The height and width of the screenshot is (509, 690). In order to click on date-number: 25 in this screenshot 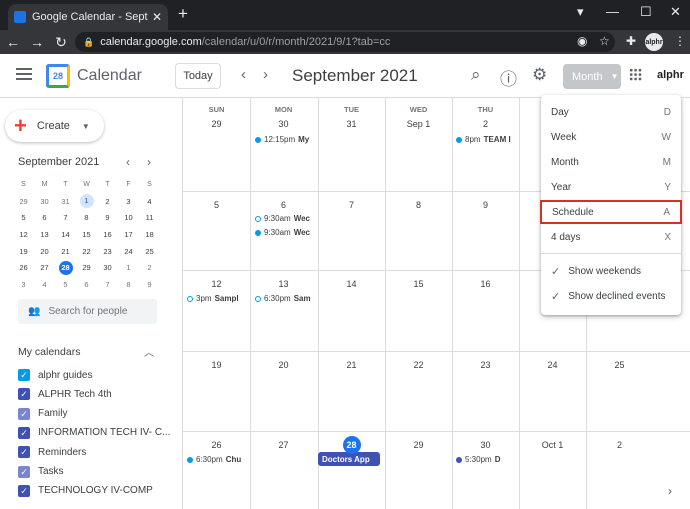, I will do `click(619, 365)`.